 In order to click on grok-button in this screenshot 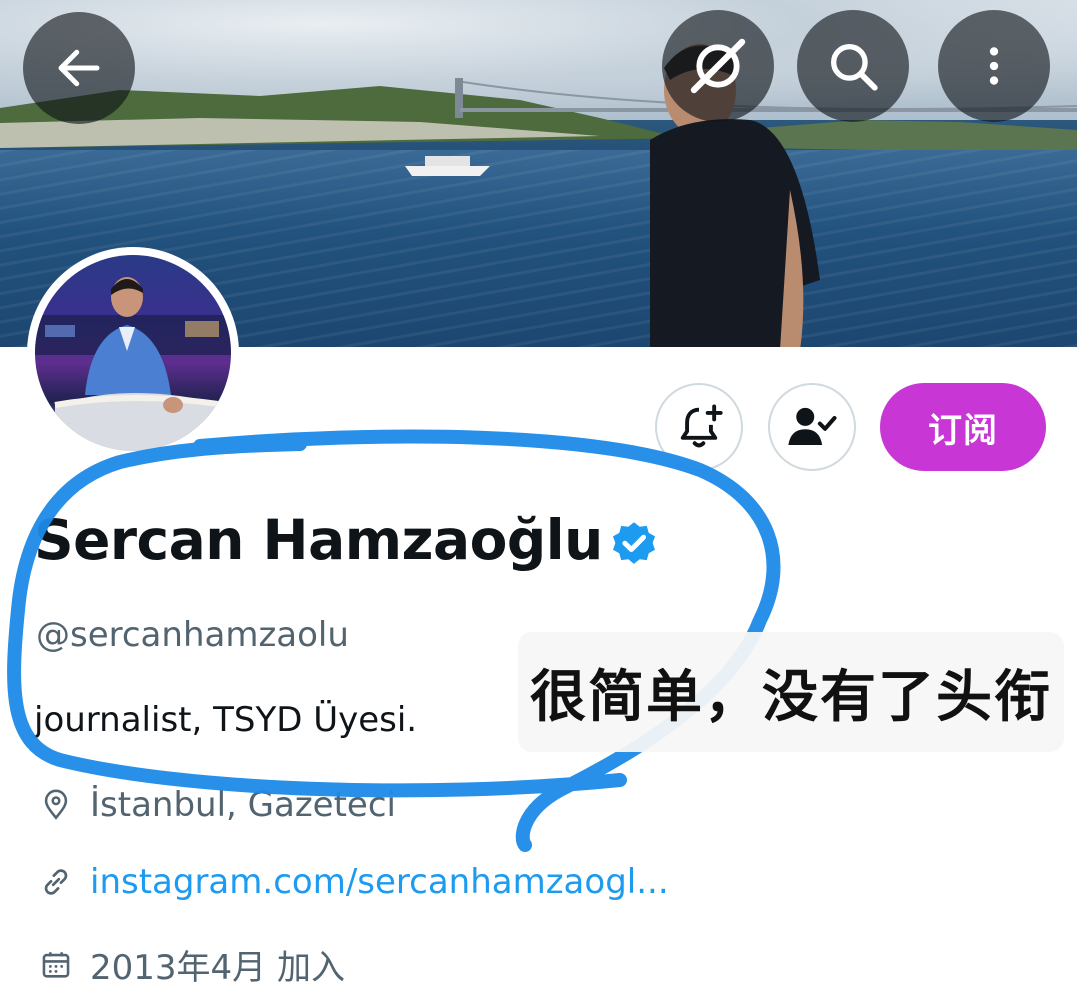, I will do `click(718, 66)`.